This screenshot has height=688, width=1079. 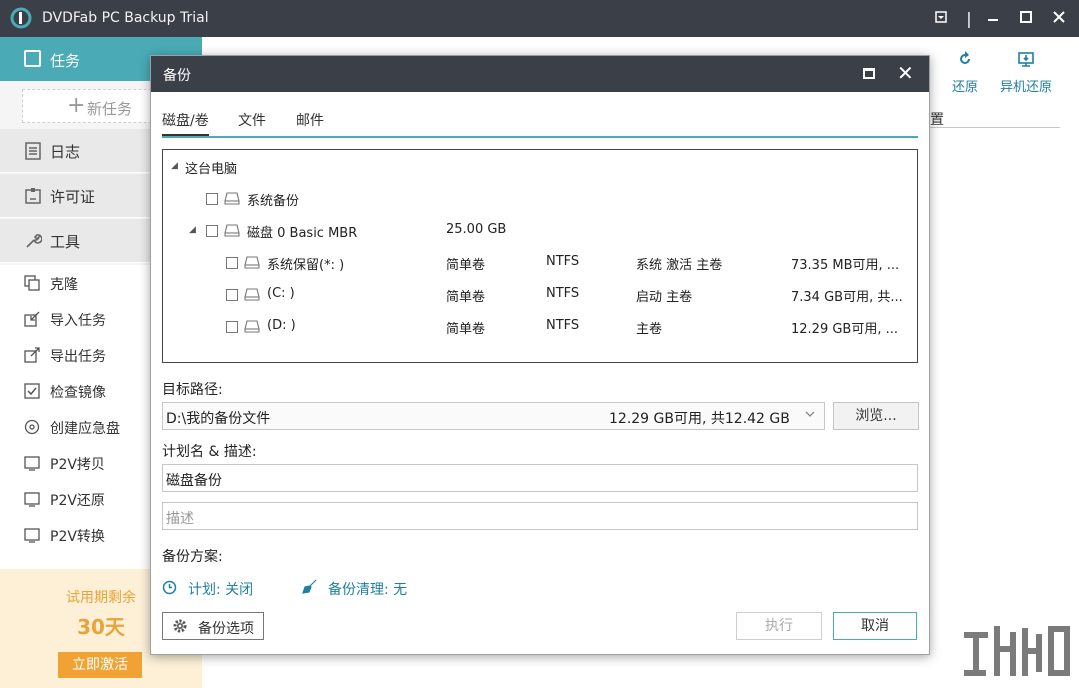 I want to click on plan-name-field: 磁盘备份, so click(x=540, y=478).